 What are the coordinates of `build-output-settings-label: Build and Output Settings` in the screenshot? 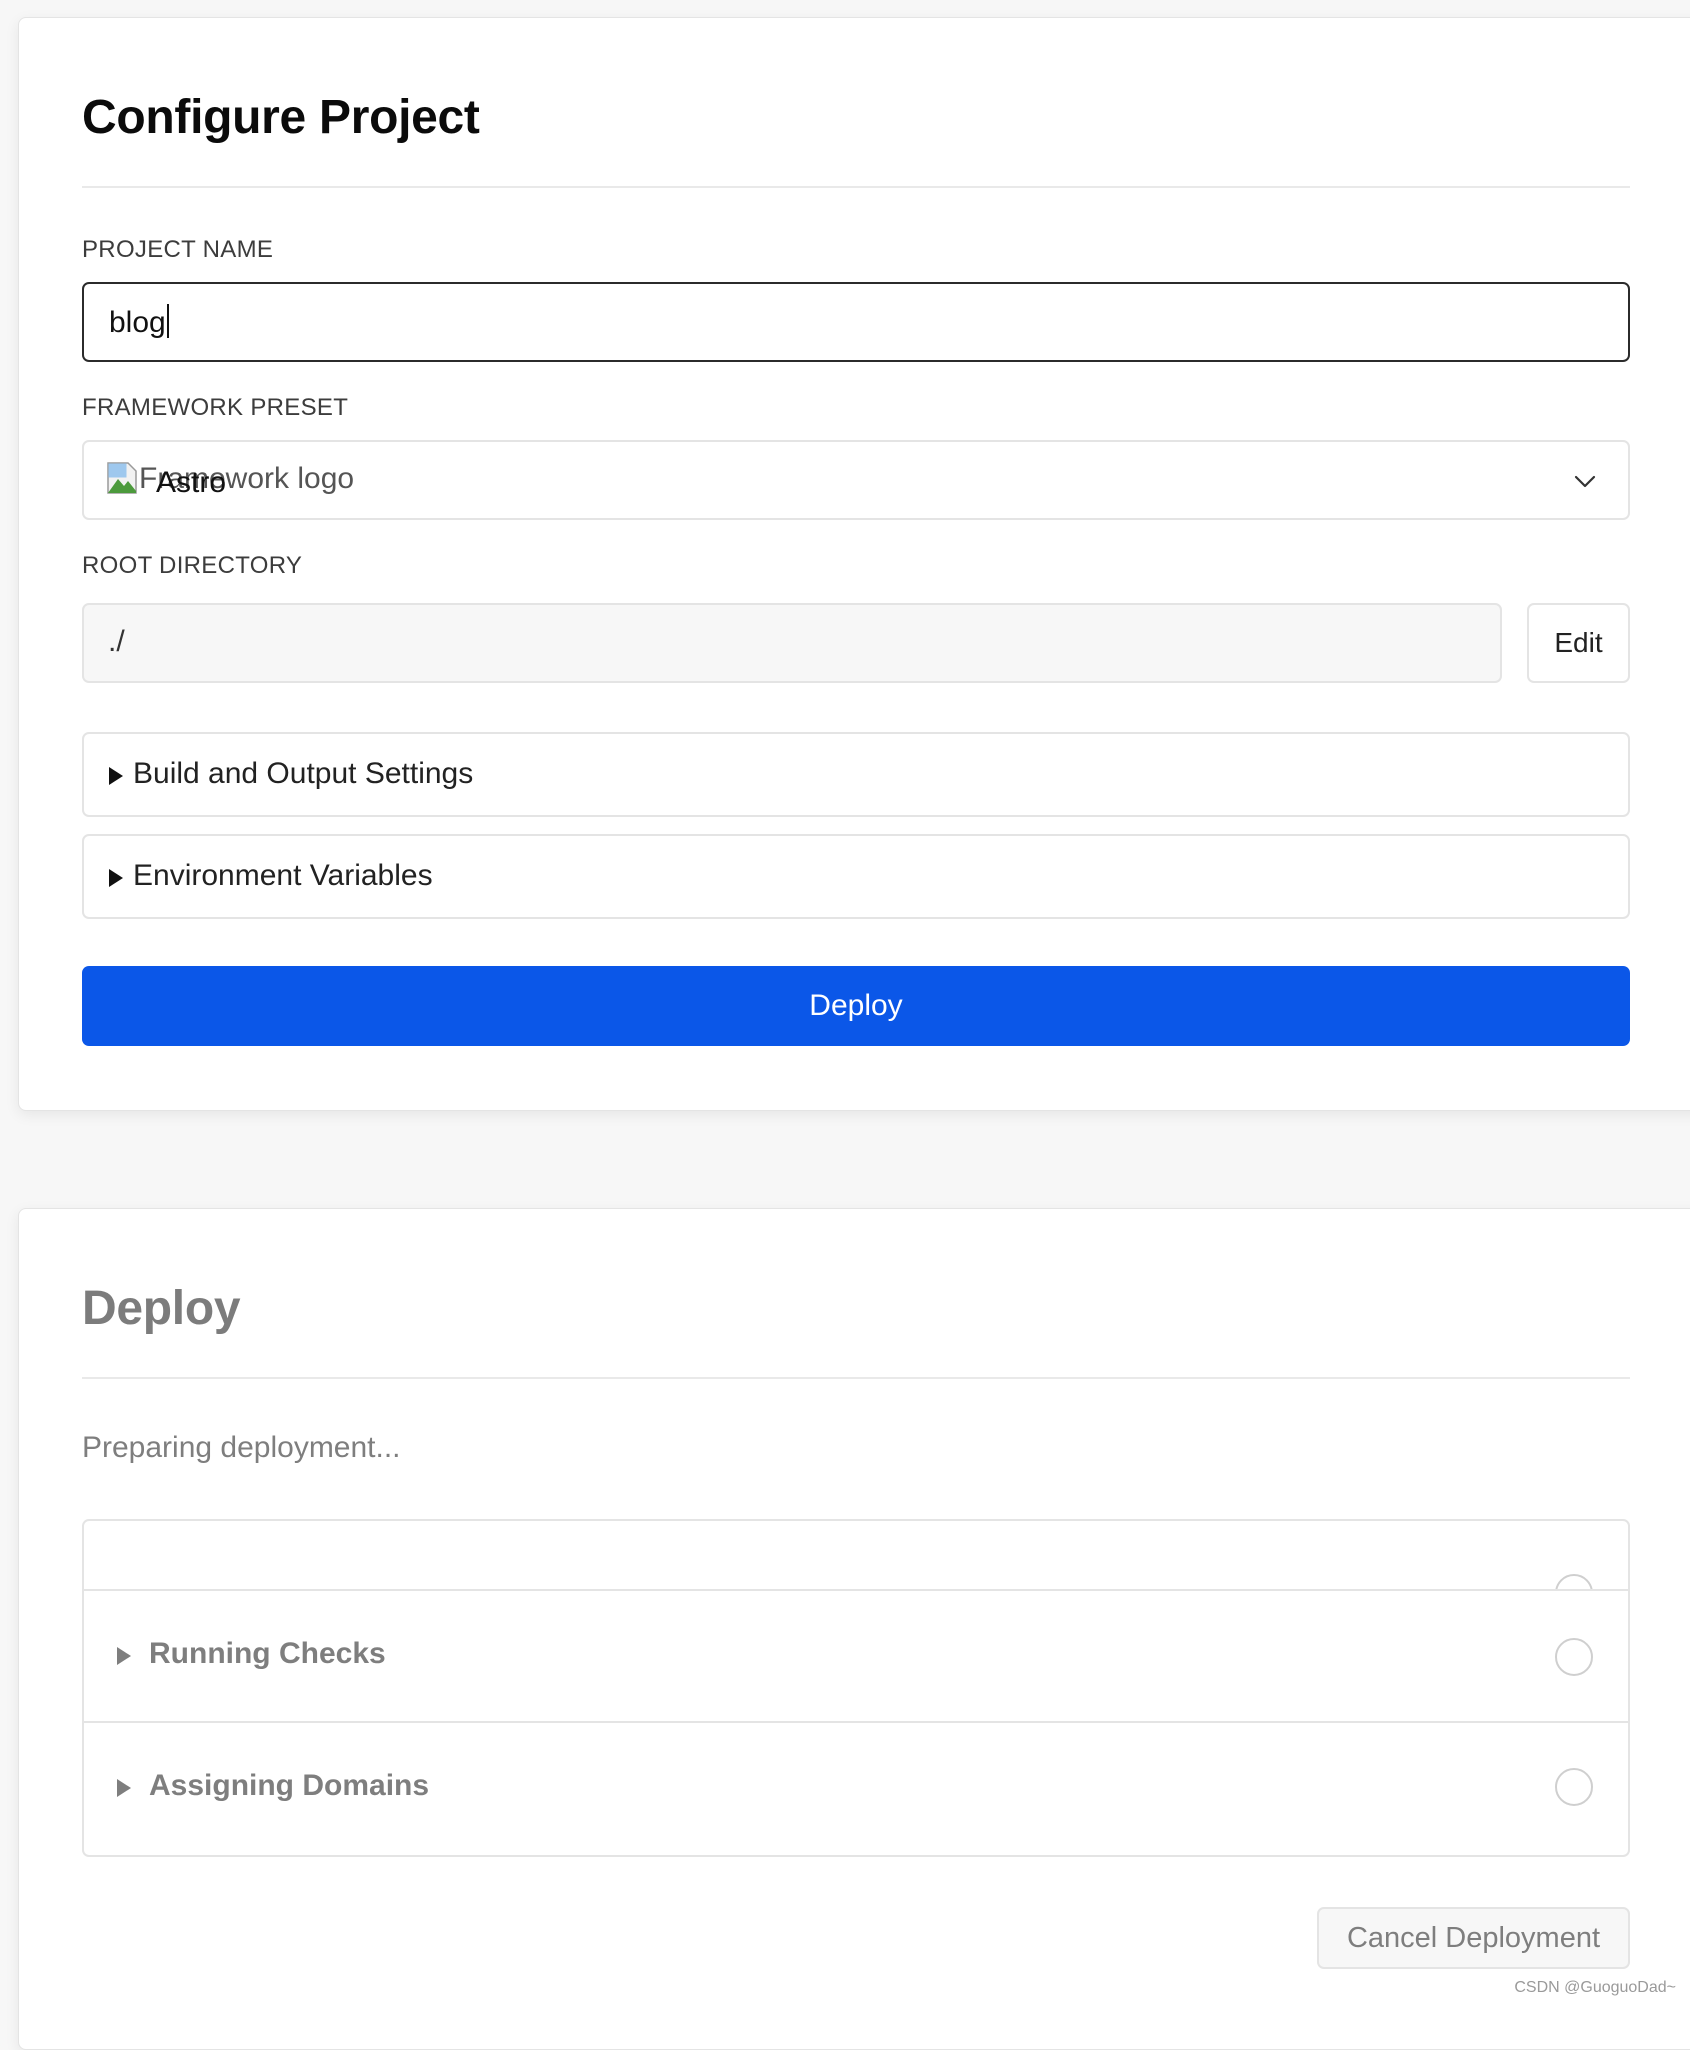 It's located at (303, 773).